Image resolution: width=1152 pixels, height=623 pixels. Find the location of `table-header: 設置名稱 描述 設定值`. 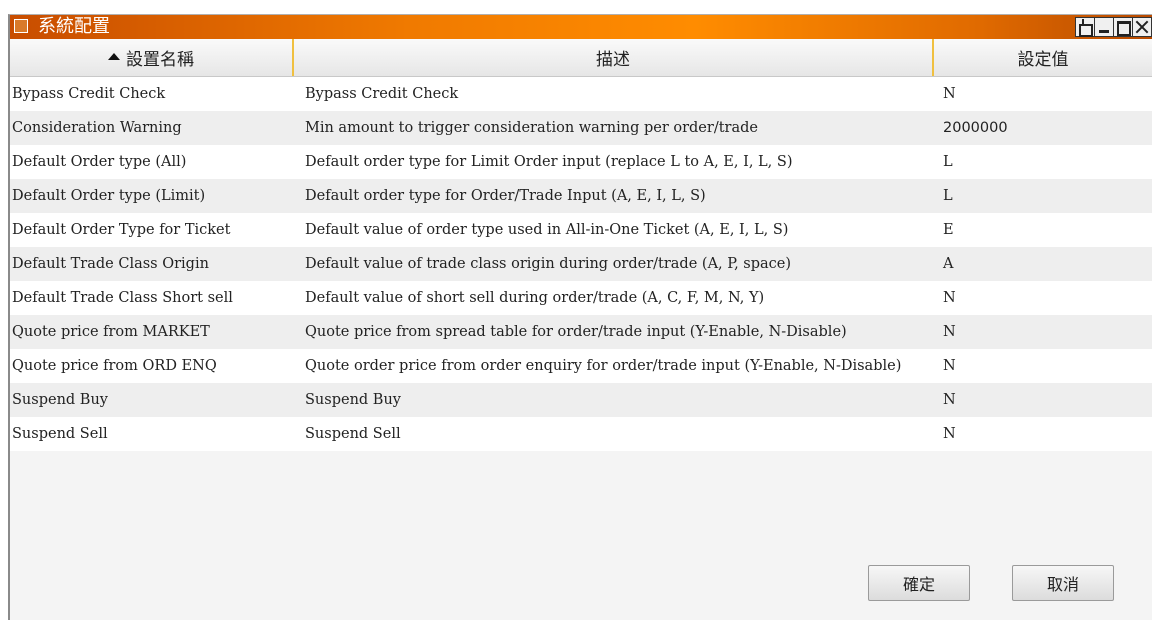

table-header: 設置名稱 描述 設定值 is located at coordinates (581, 58).